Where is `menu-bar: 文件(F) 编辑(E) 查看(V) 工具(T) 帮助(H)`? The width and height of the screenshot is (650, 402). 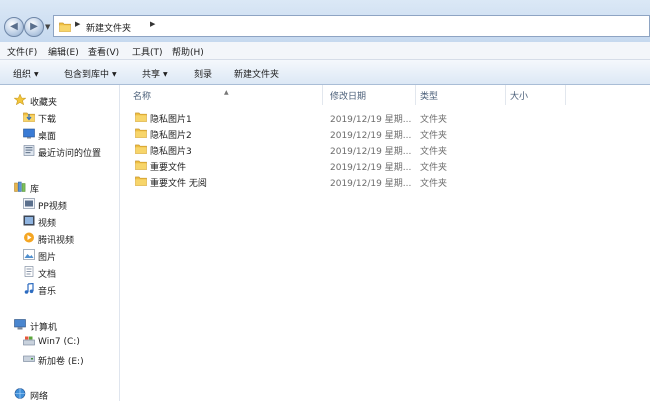
menu-bar: 文件(F) 编辑(E) 查看(V) 工具(T) 帮助(H) is located at coordinates (325, 51).